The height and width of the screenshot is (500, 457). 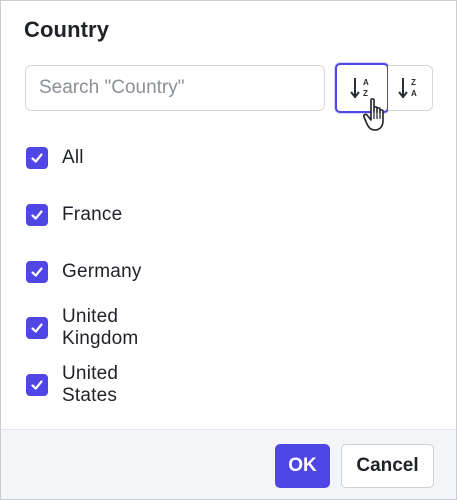 I want to click on ok-button: OK, so click(x=302, y=466).